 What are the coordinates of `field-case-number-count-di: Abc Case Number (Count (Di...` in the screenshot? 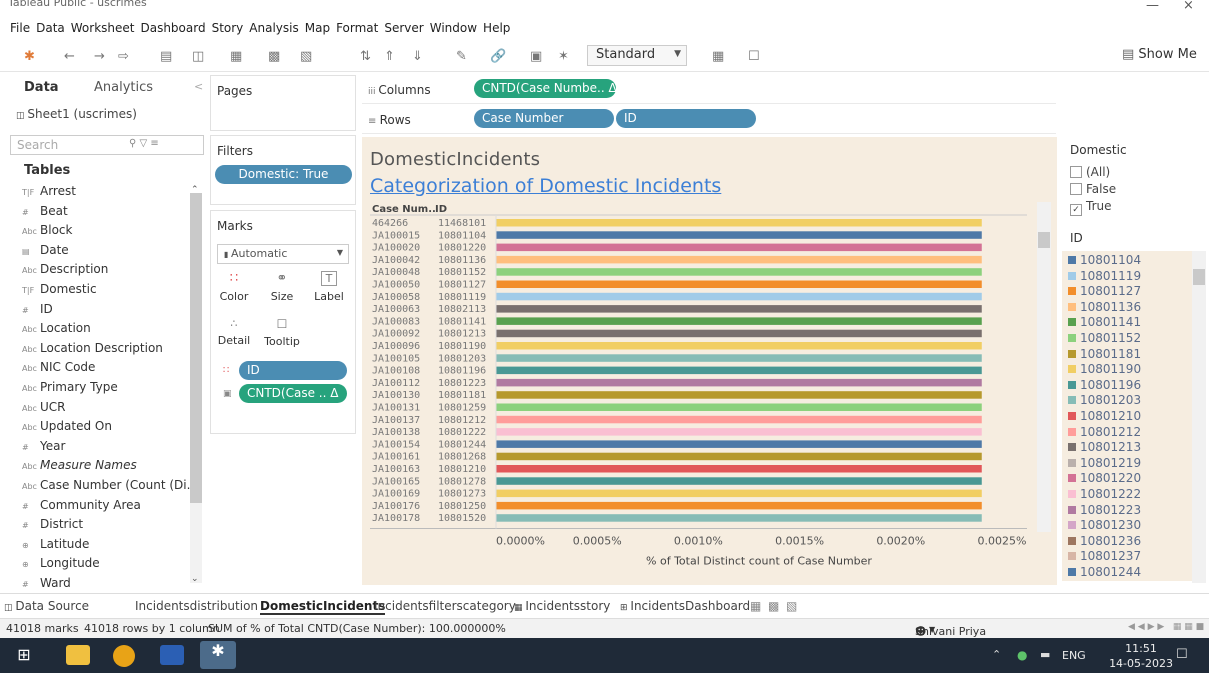 It's located at (110, 485).